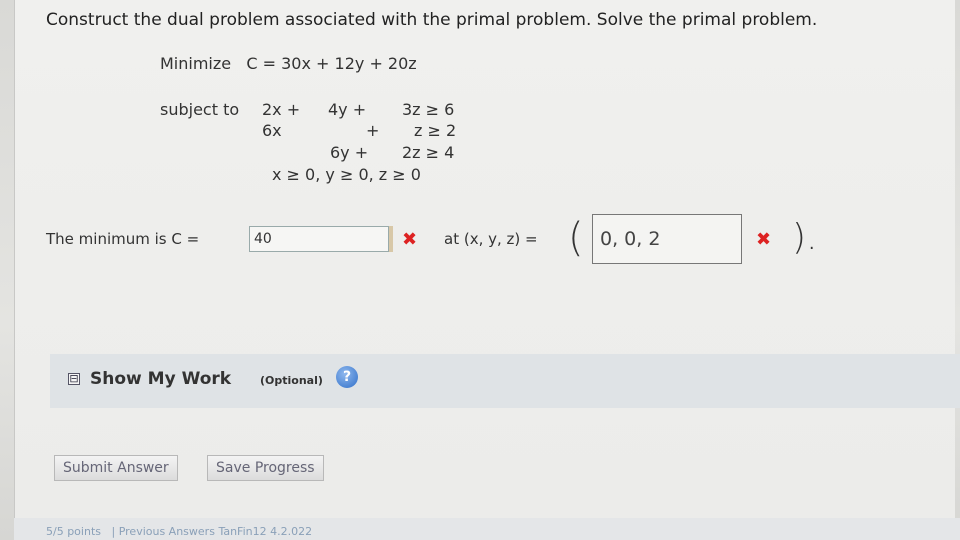  I want to click on at-xyz-label: at (x, y, z) =, so click(491, 239).